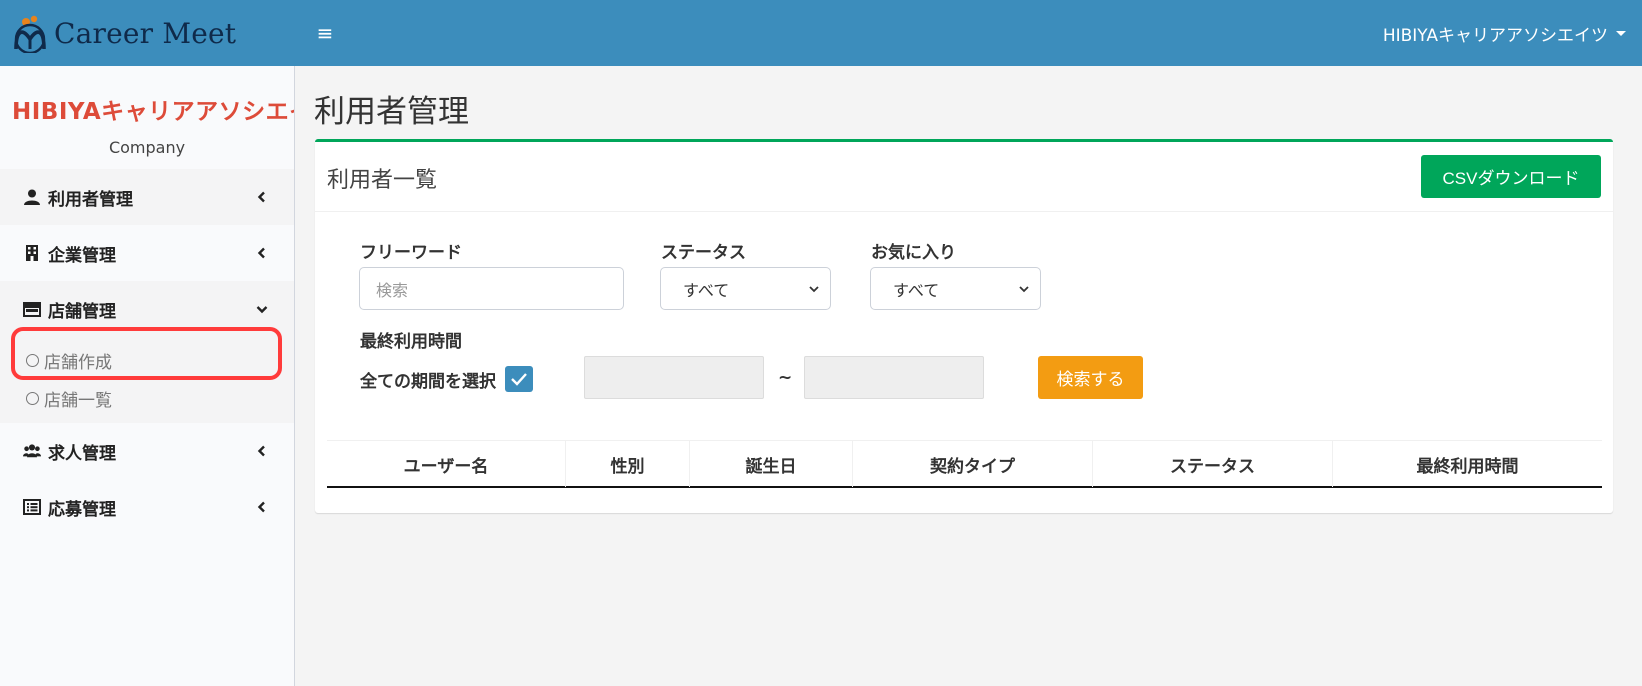 The height and width of the screenshot is (686, 1642). What do you see at coordinates (411, 253) in the screenshot?
I see `free-word-label: フリーワード` at bounding box center [411, 253].